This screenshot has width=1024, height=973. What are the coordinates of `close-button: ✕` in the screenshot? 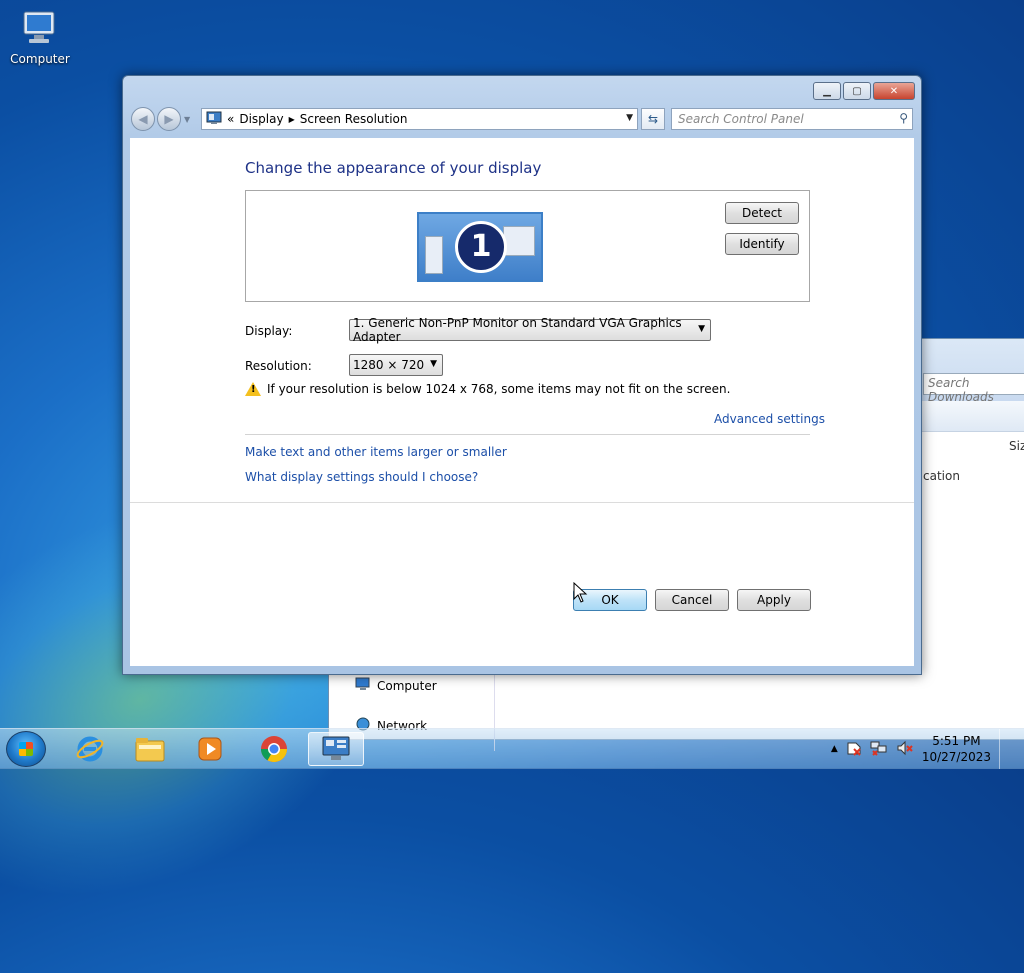 It's located at (894, 91).